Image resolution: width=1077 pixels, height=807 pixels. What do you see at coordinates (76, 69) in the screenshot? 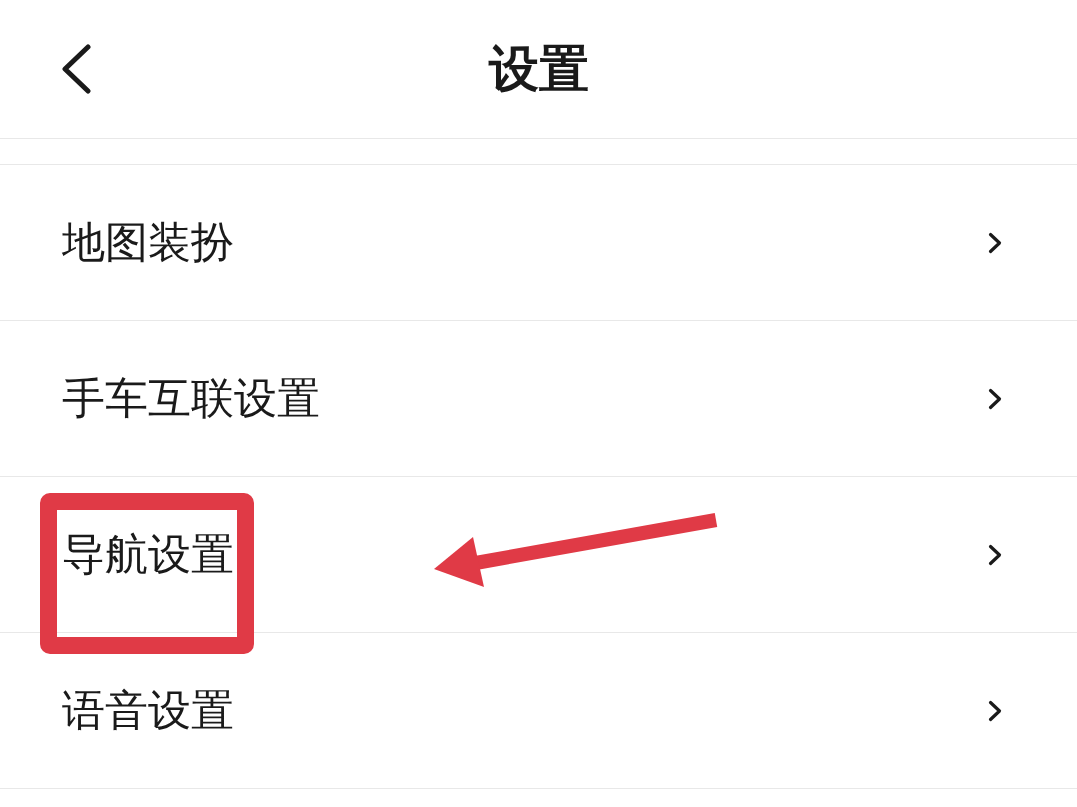
I see `back-icon` at bounding box center [76, 69].